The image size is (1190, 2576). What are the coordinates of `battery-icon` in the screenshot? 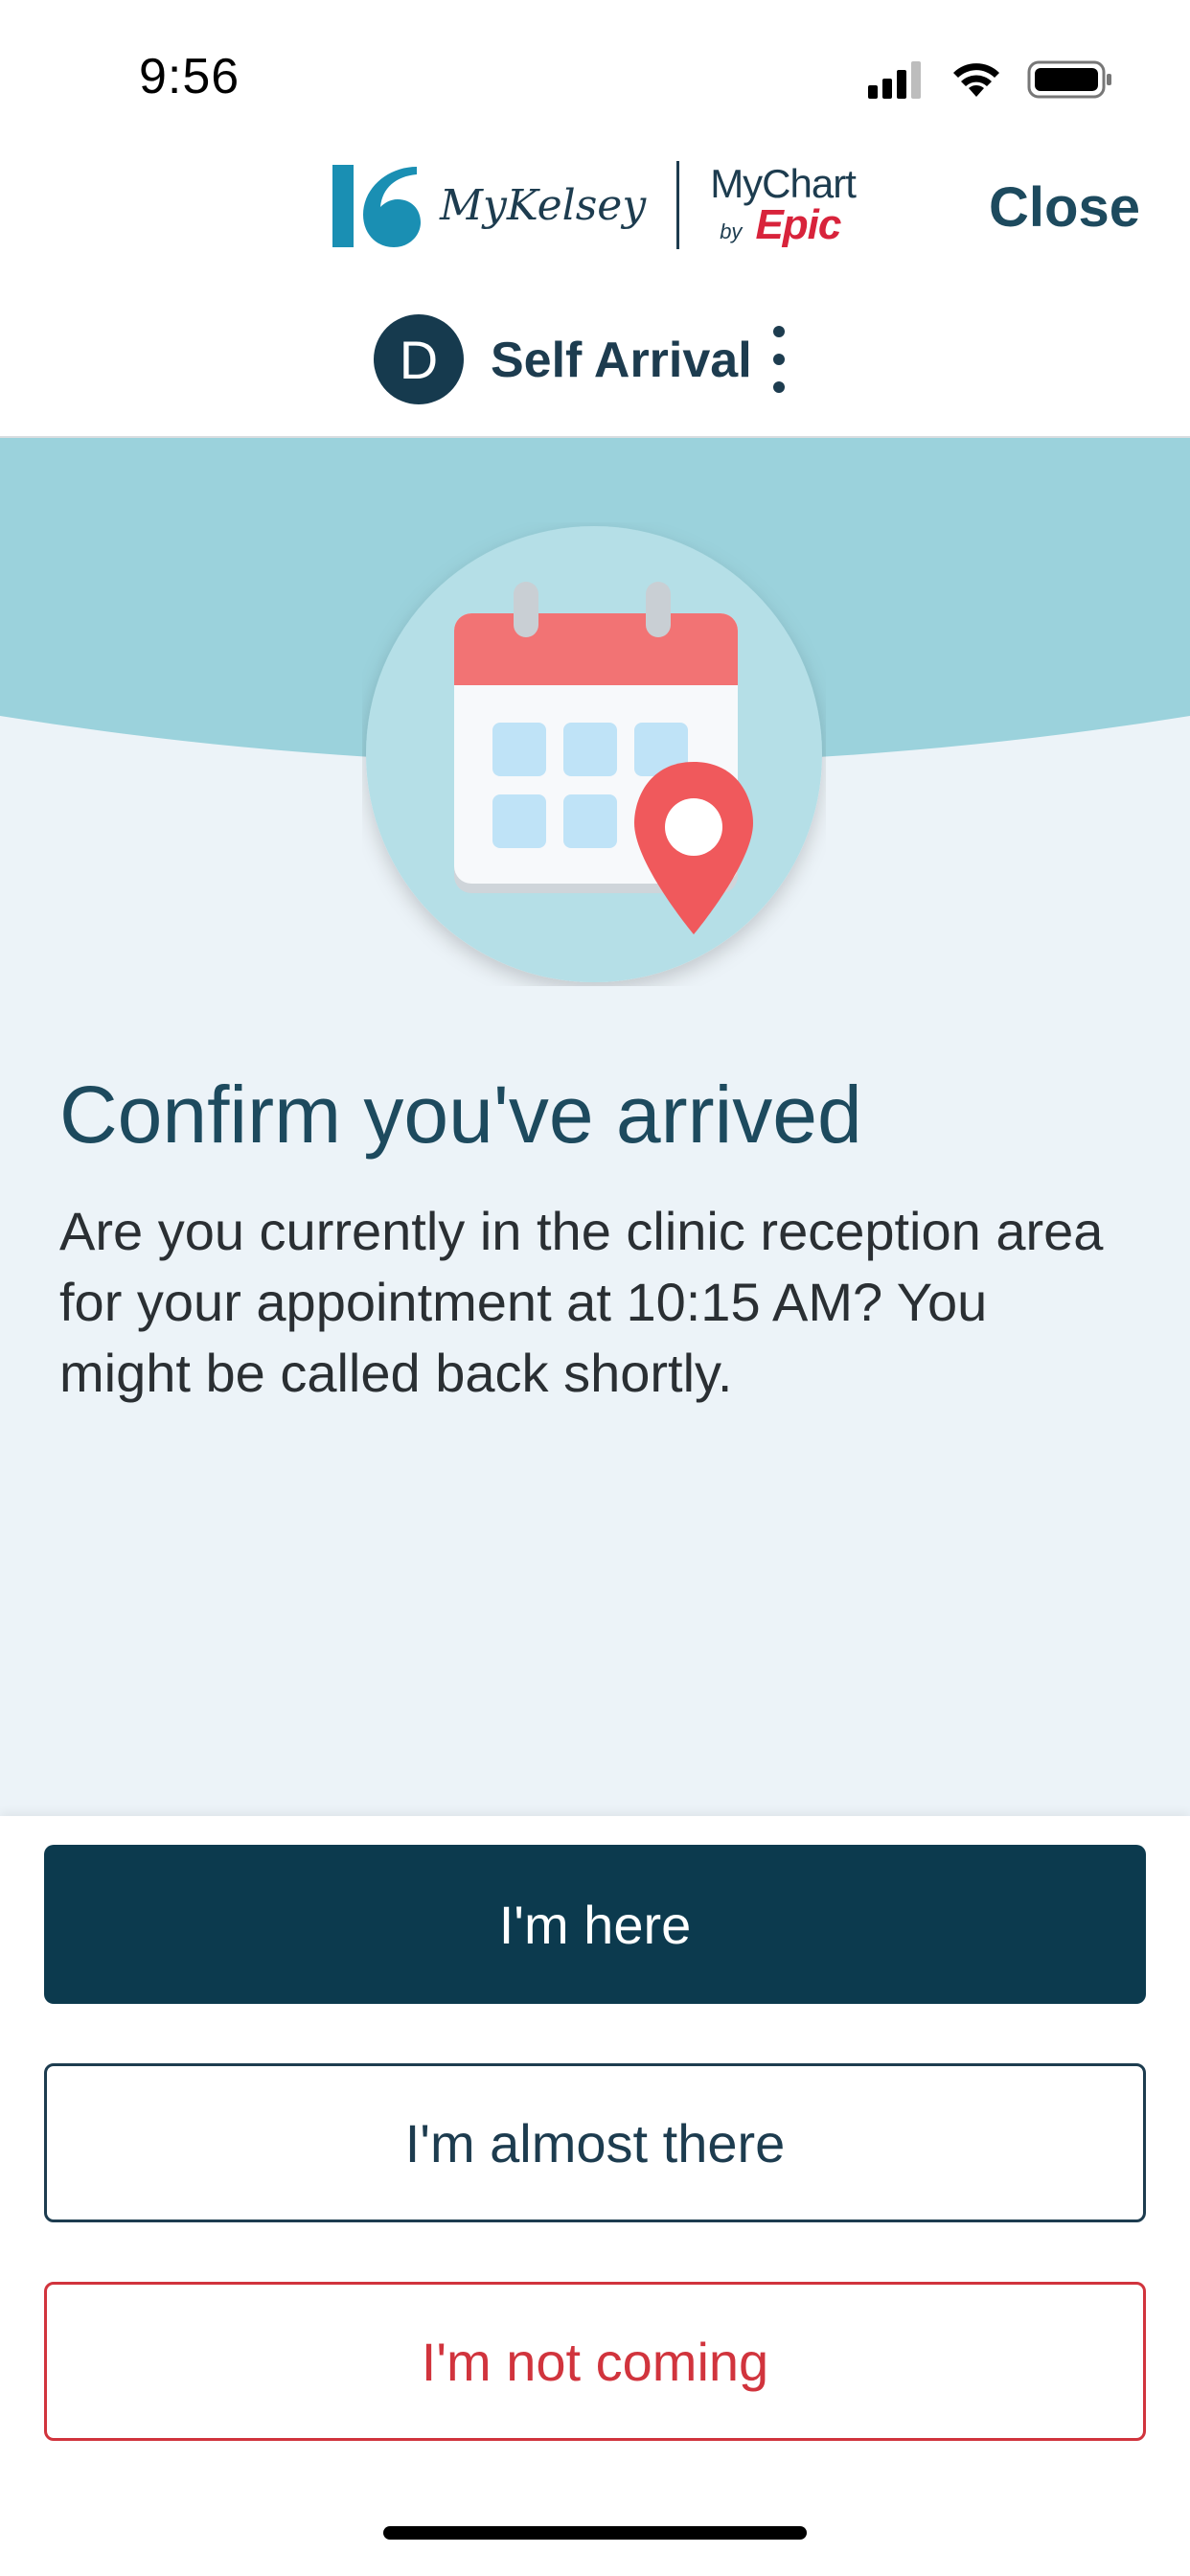 It's located at (1069, 79).